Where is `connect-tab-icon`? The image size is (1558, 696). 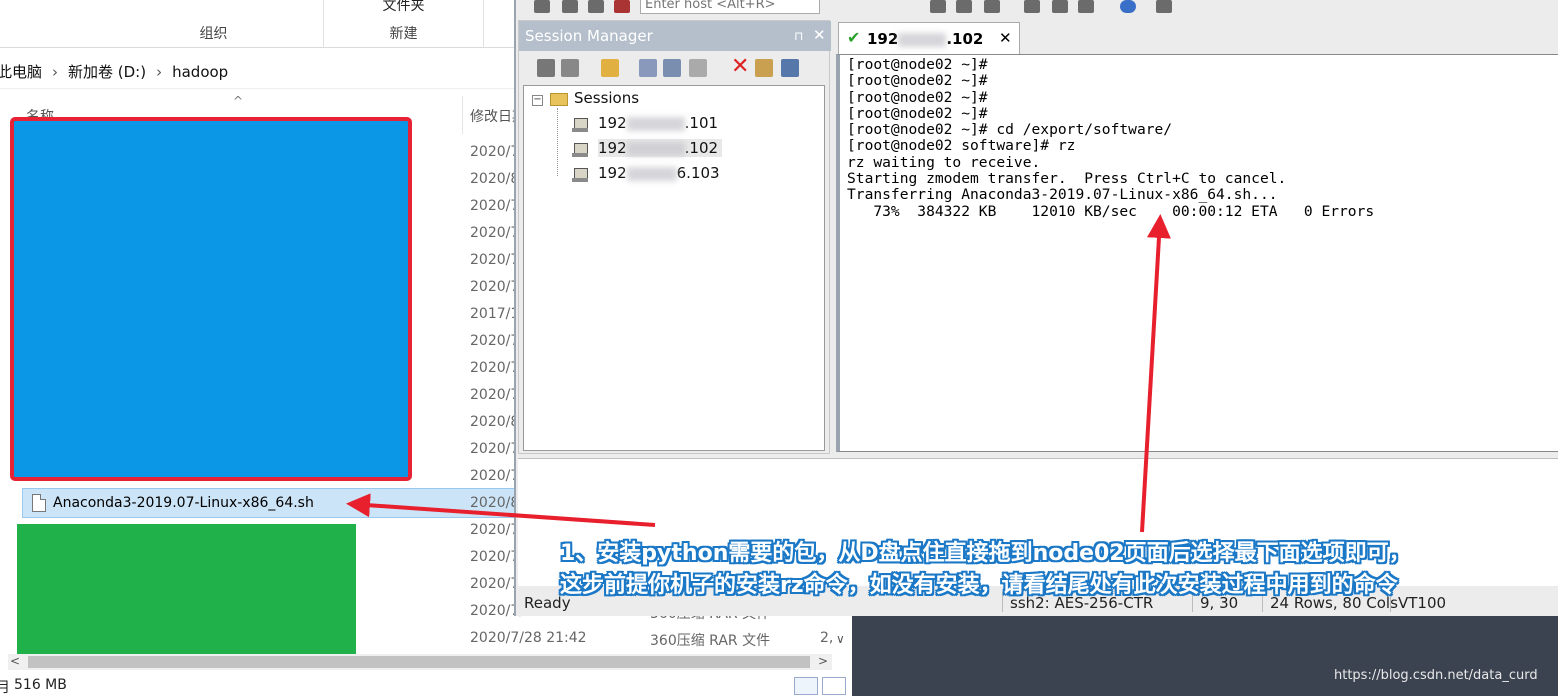 connect-tab-icon is located at coordinates (570, 68).